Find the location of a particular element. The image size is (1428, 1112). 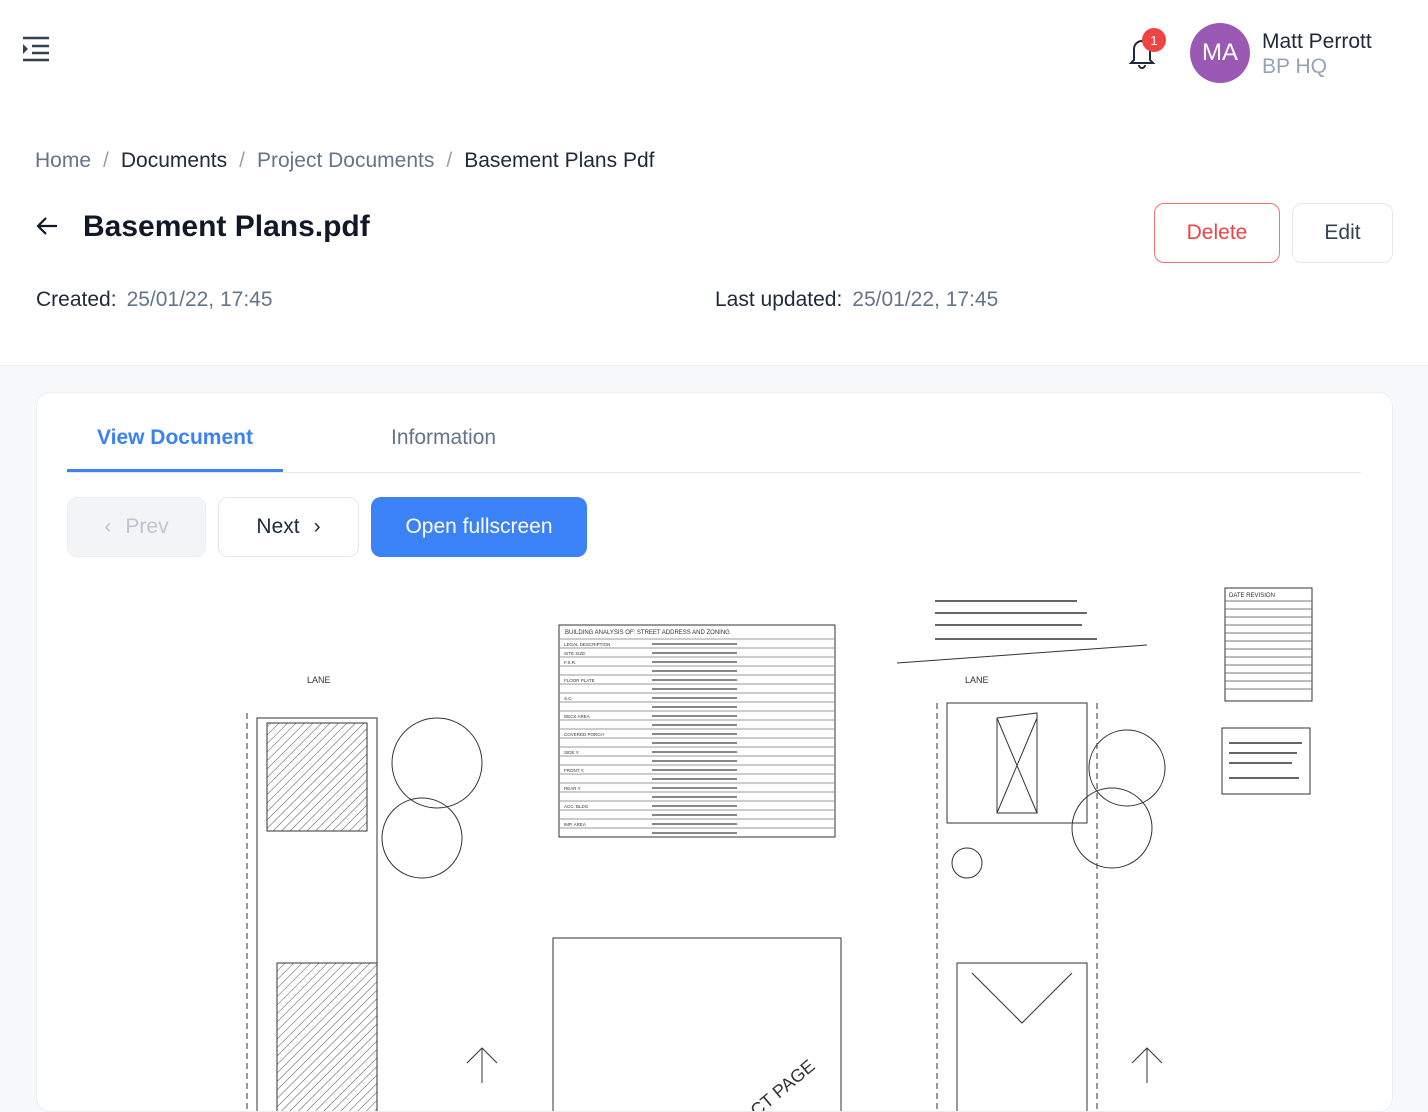

prev-button: ‹ Prev is located at coordinates (136, 527).